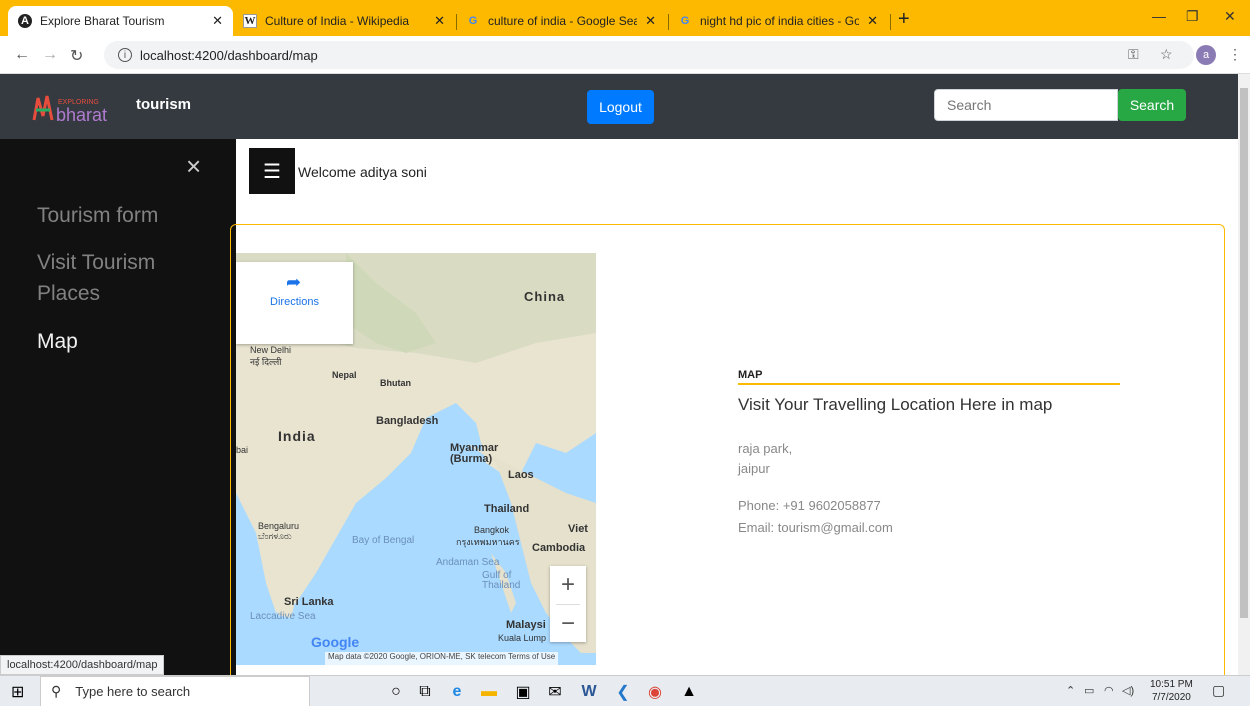 This screenshot has width=1250, height=706. I want to click on status-bar-url: localhost:4200/dashboard/map, so click(82, 665).